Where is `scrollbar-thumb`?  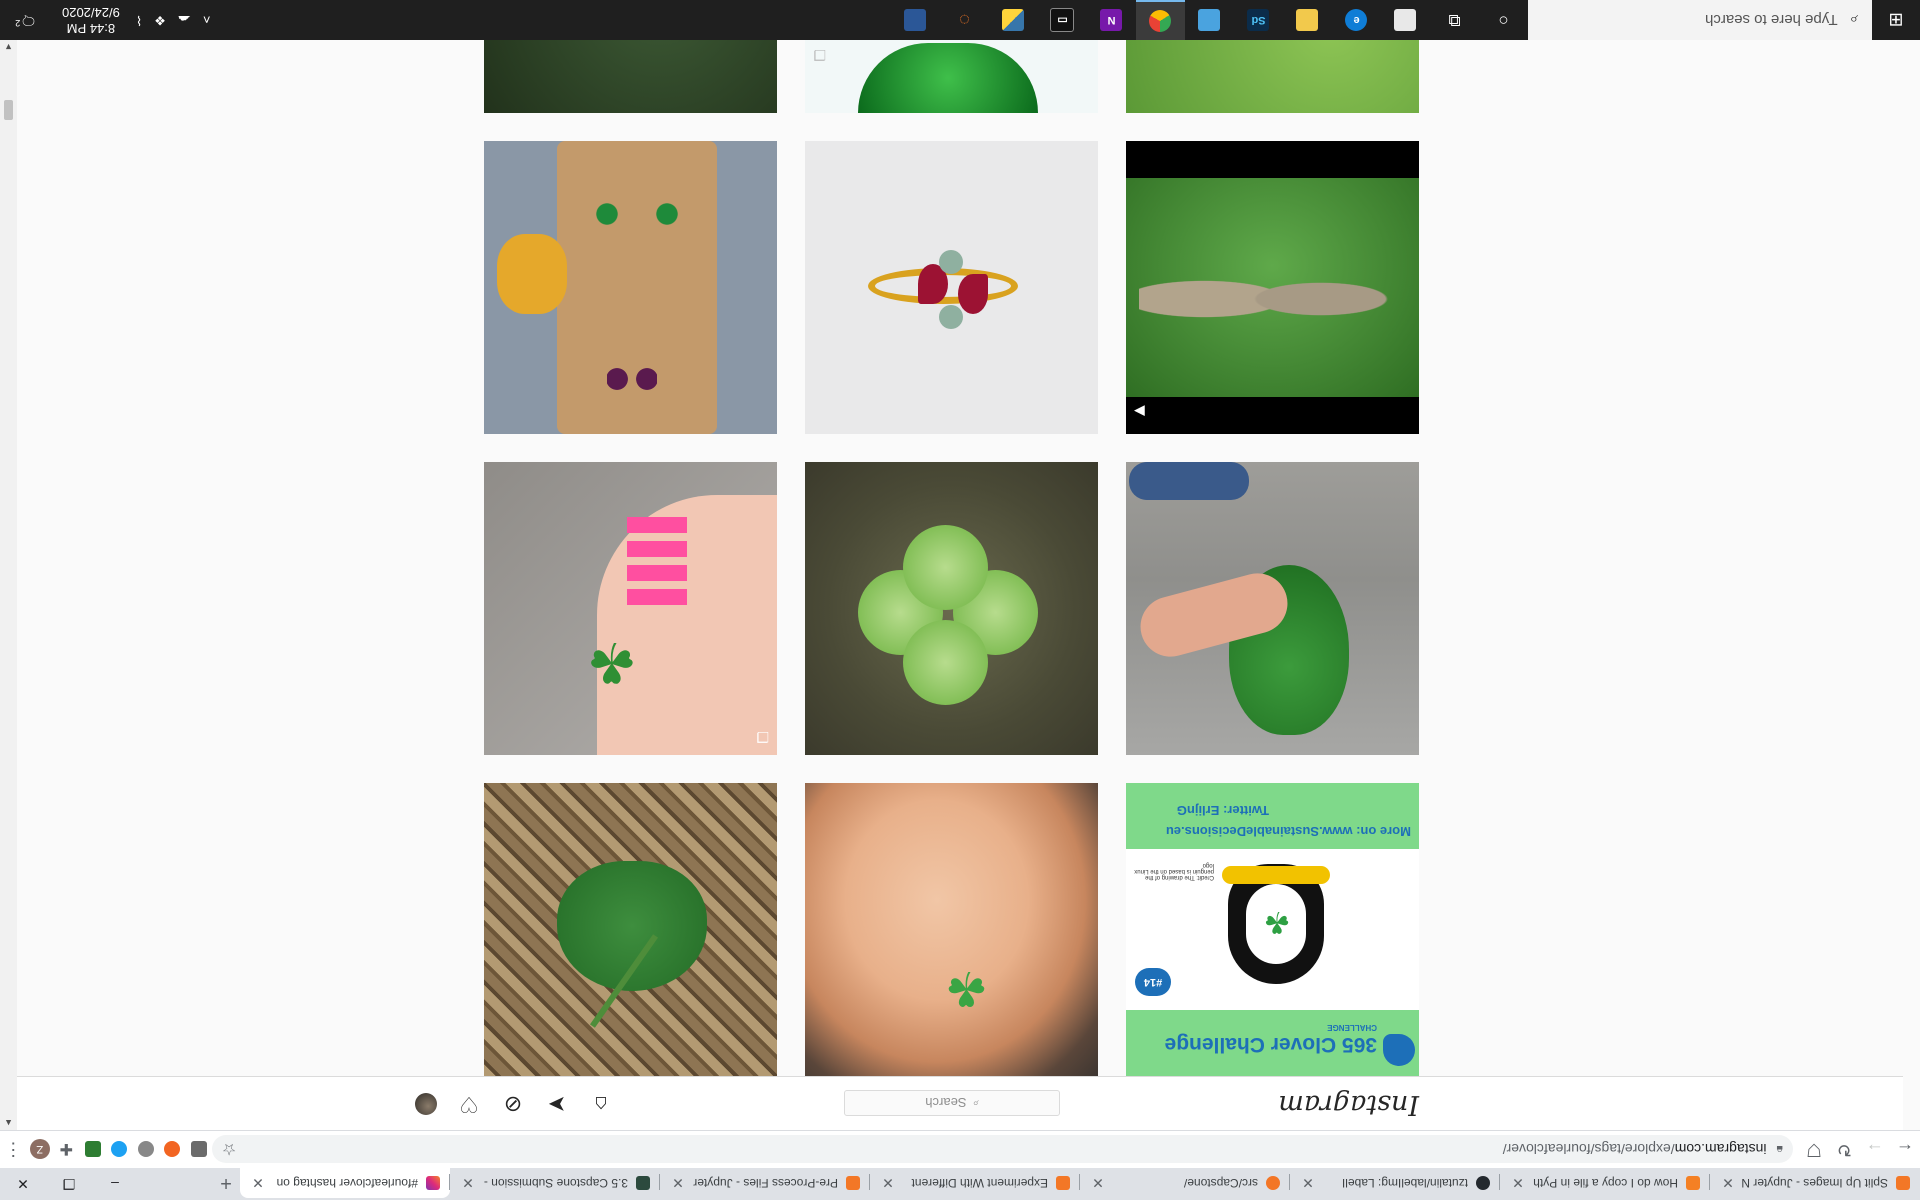
scrollbar-thumb is located at coordinates (8, 110).